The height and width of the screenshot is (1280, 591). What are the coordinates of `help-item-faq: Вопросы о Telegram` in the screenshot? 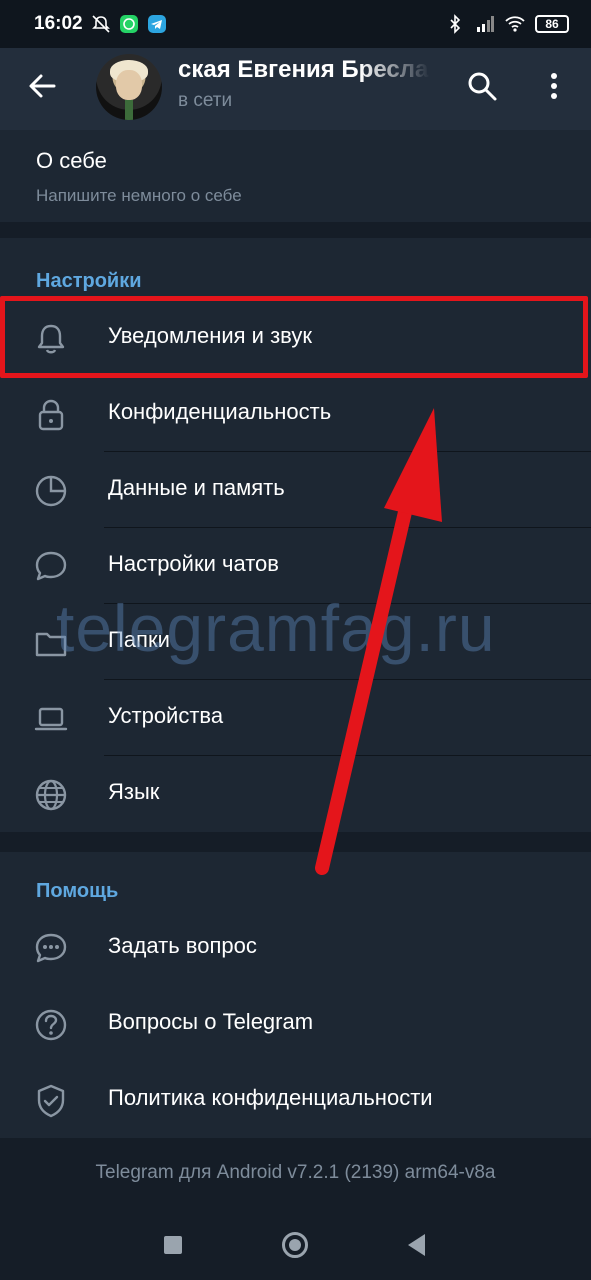 It's located at (295, 1024).